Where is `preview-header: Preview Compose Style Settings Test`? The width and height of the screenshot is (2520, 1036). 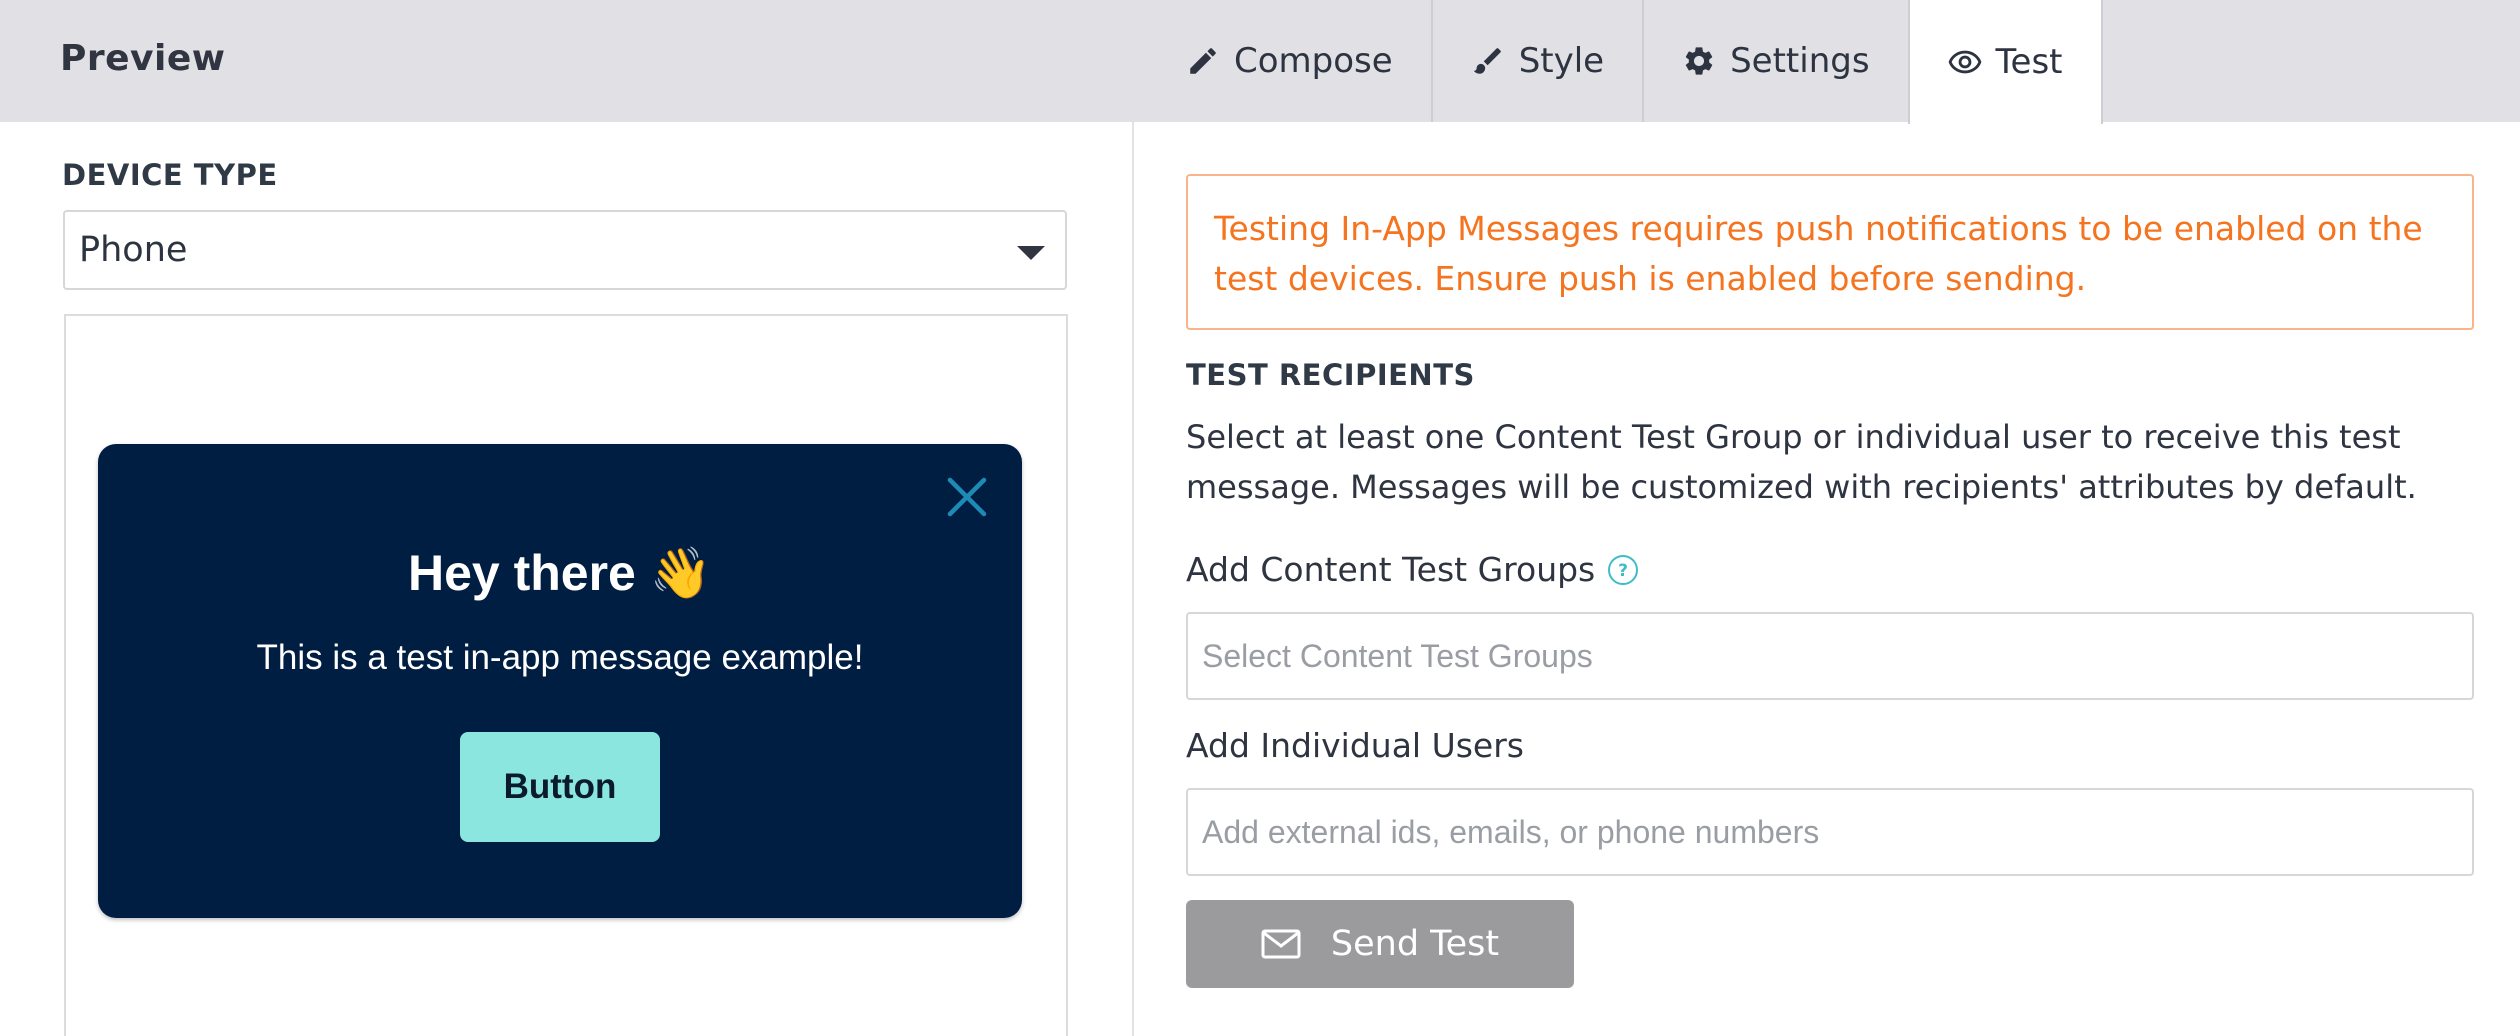 preview-header: Preview Compose Style Settings Test is located at coordinates (1260, 62).